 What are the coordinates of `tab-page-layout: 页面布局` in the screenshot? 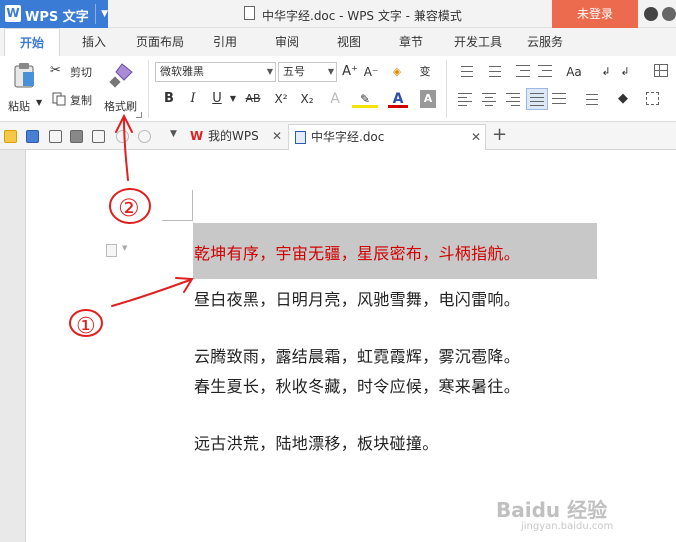 It's located at (160, 42).